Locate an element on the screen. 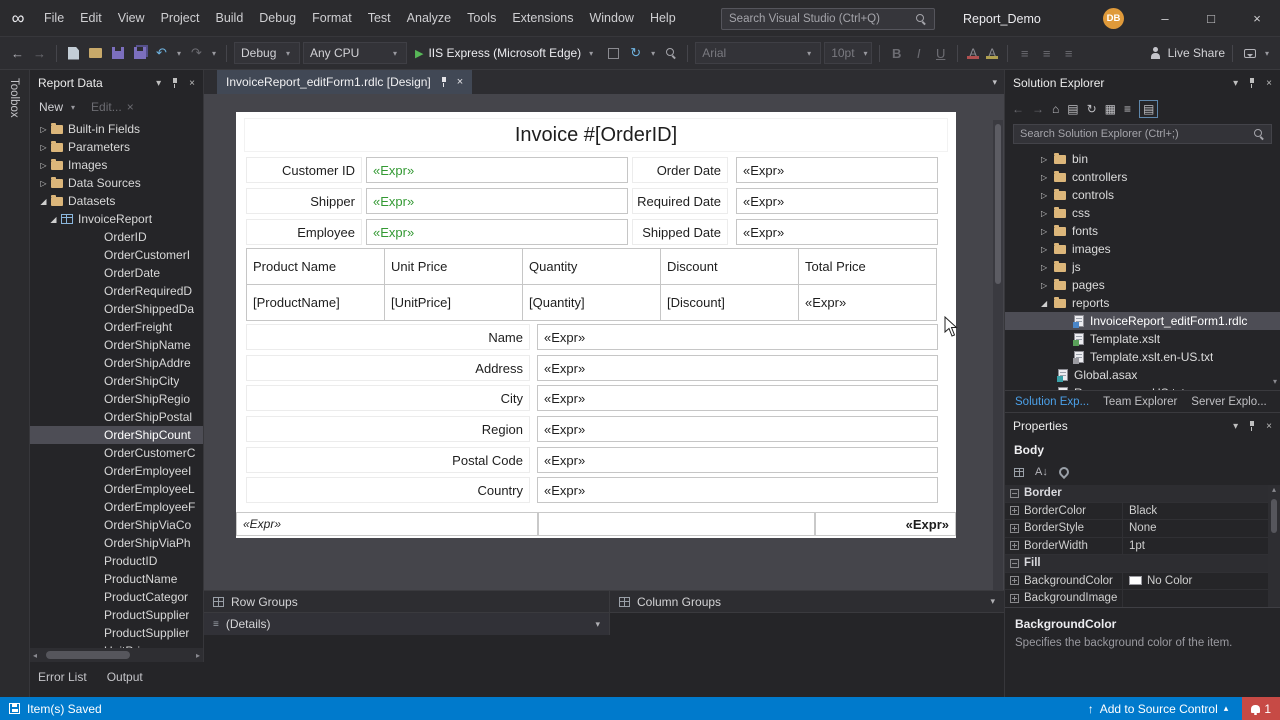 The width and height of the screenshot is (1280, 720). report-footer-left: «Expr» is located at coordinates (387, 524).